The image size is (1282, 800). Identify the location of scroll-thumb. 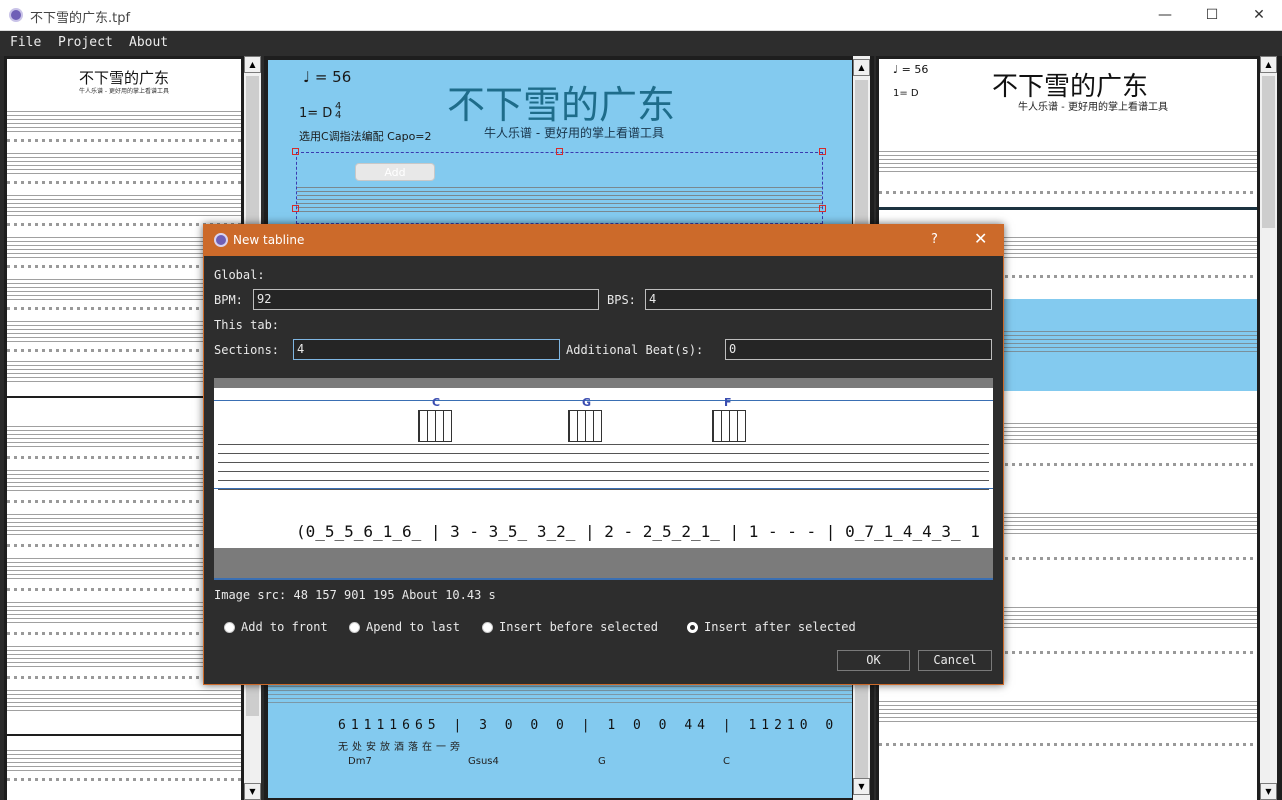
(1268, 152).